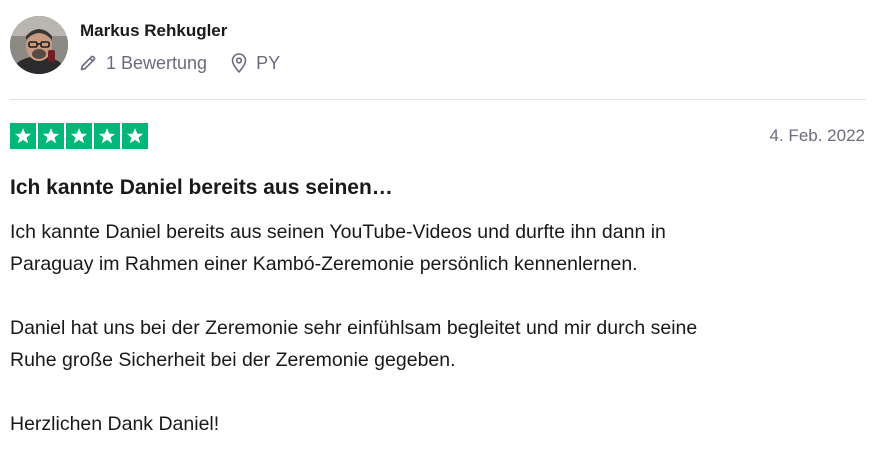 The image size is (879, 472). I want to click on star-rating, so click(79, 136).